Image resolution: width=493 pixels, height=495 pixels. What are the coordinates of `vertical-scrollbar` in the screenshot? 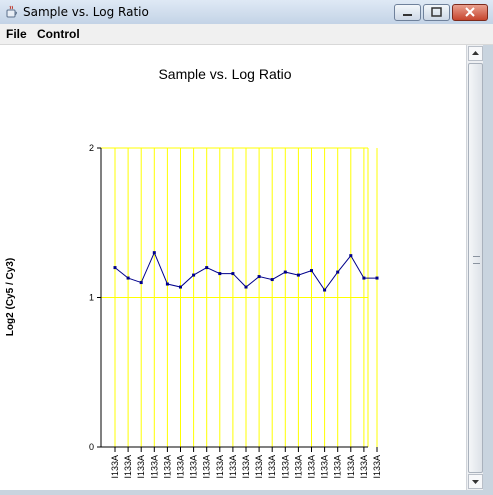 It's located at (475, 267).